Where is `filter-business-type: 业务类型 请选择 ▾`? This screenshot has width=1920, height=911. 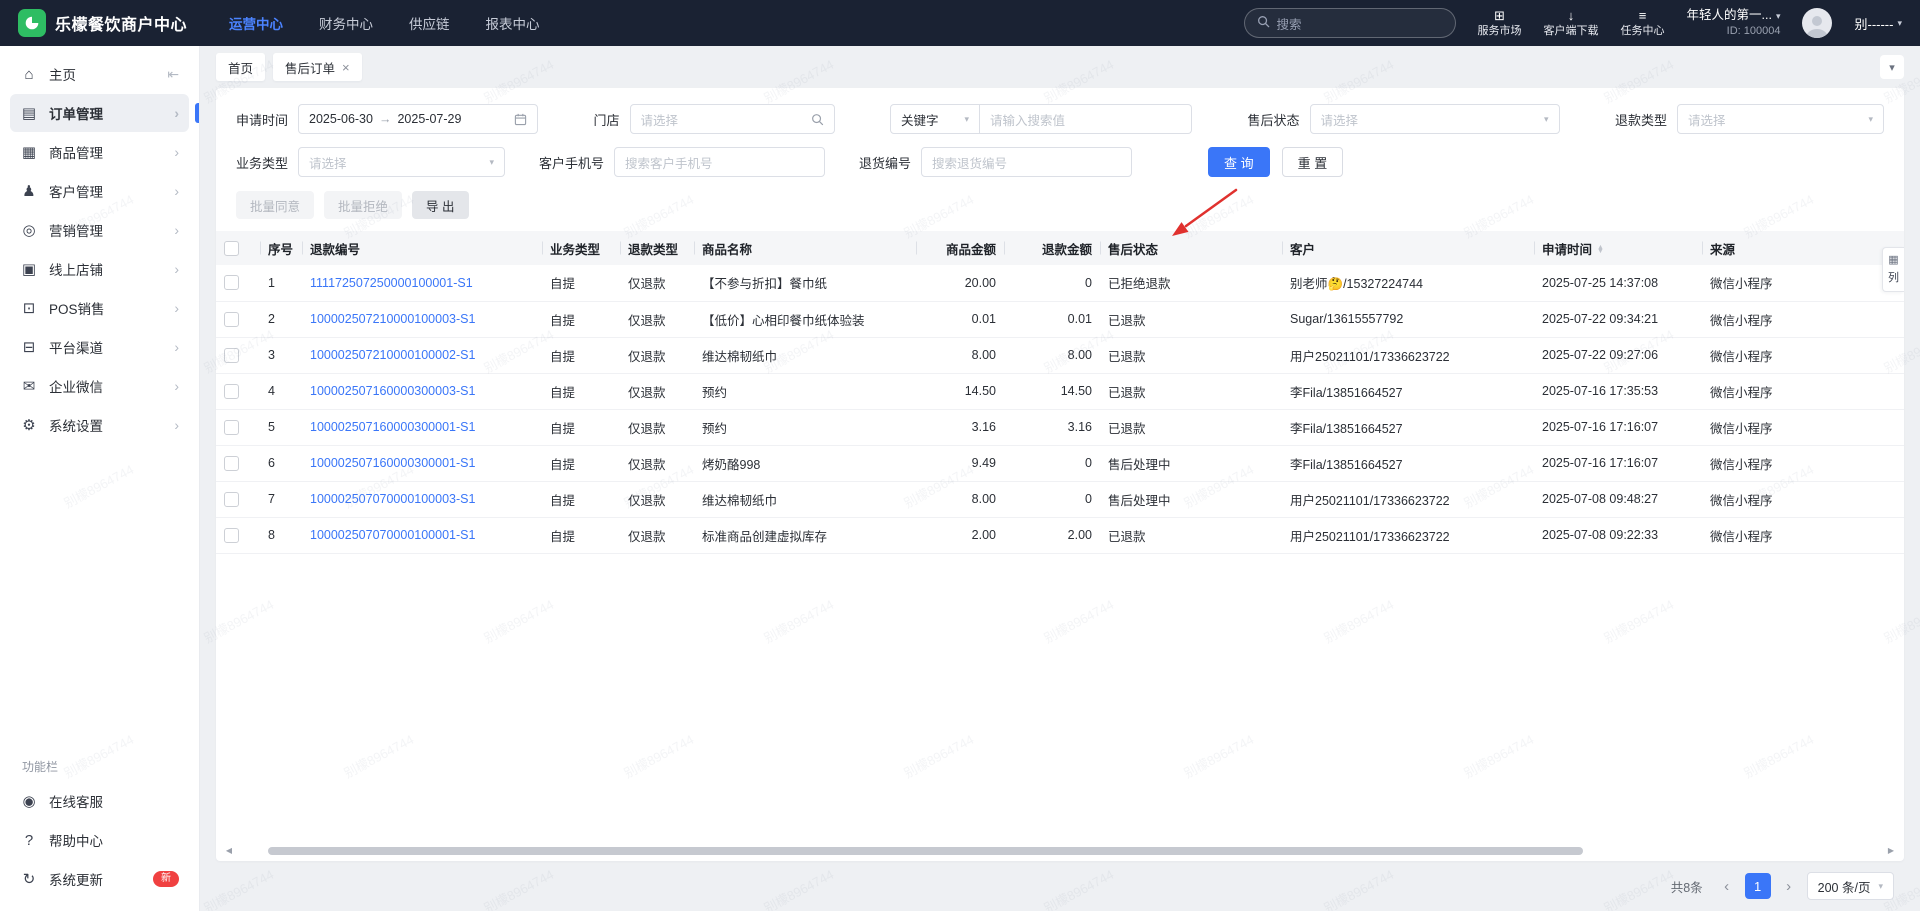 filter-business-type: 业务类型 请选择 ▾ is located at coordinates (371, 162).